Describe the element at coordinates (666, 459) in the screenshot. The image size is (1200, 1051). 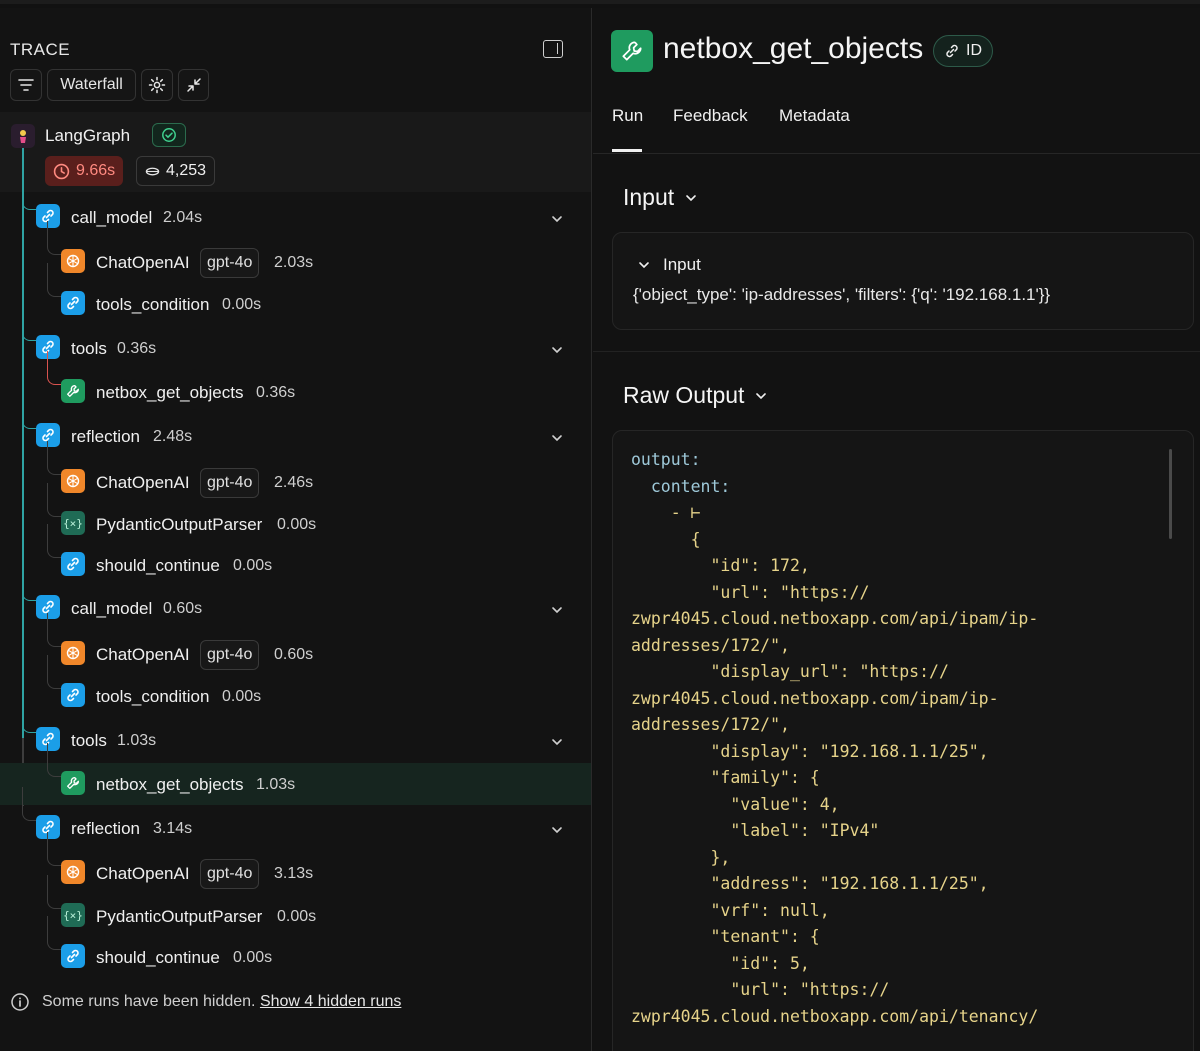
I see `code-line: output:` at that location.